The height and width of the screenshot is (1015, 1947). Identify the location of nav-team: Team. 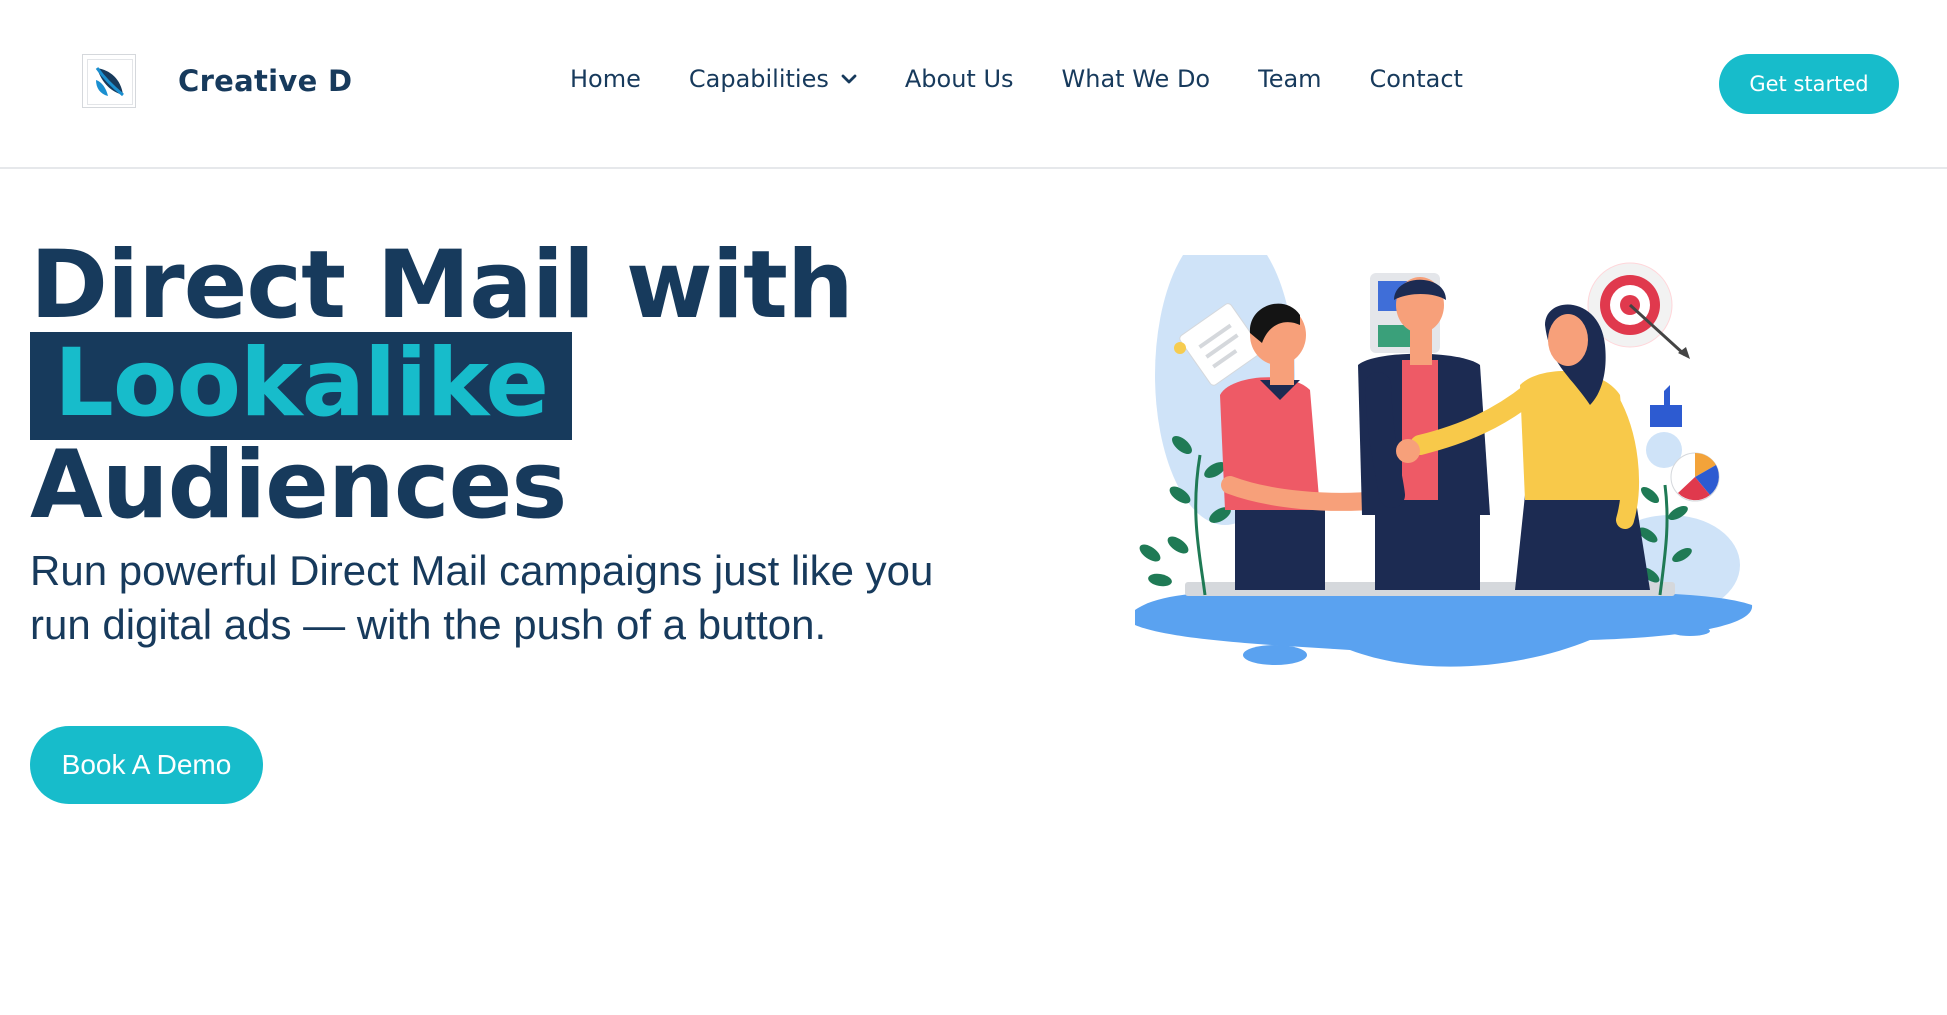
(1289, 79).